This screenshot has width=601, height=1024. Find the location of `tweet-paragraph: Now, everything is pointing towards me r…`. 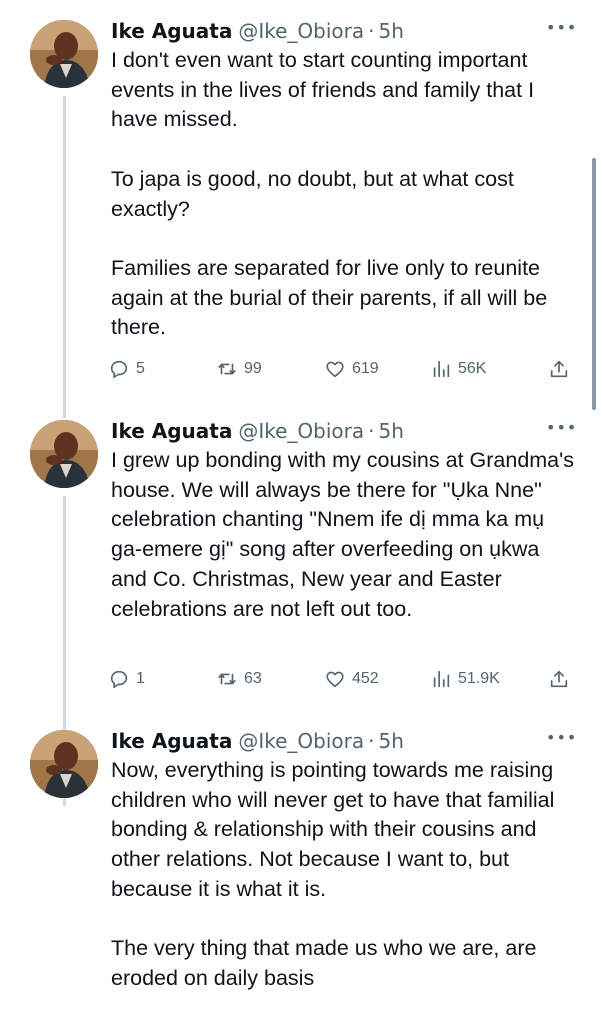

tweet-paragraph: Now, everything is pointing towards me r… is located at coordinates (333, 829).